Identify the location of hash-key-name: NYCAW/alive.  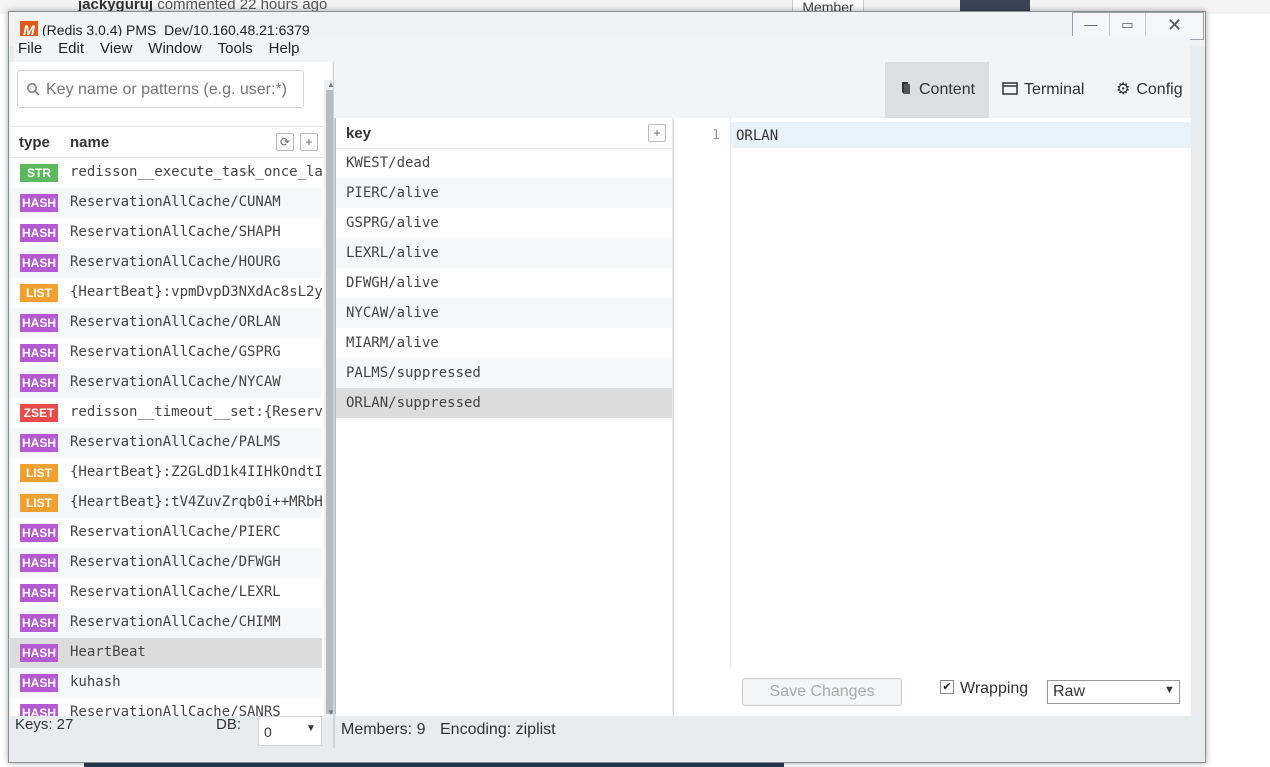
(392, 313).